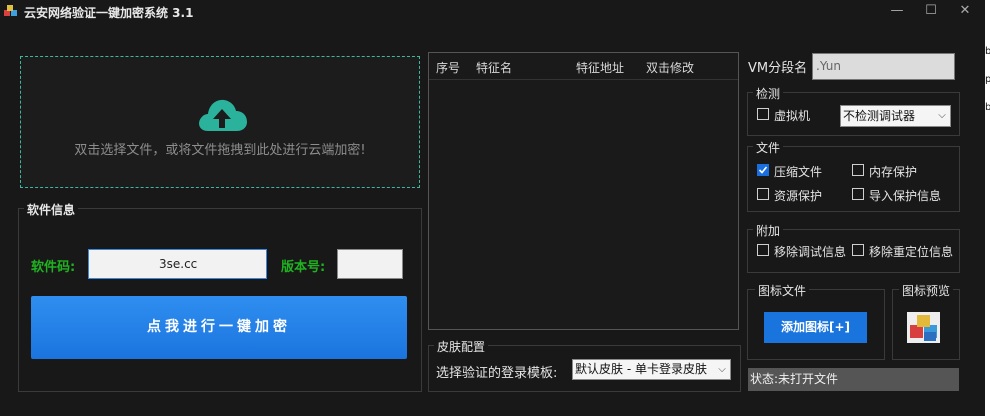 The width and height of the screenshot is (990, 416). Describe the element at coordinates (223, 115) in the screenshot. I see `cloud-upload-icon` at that location.